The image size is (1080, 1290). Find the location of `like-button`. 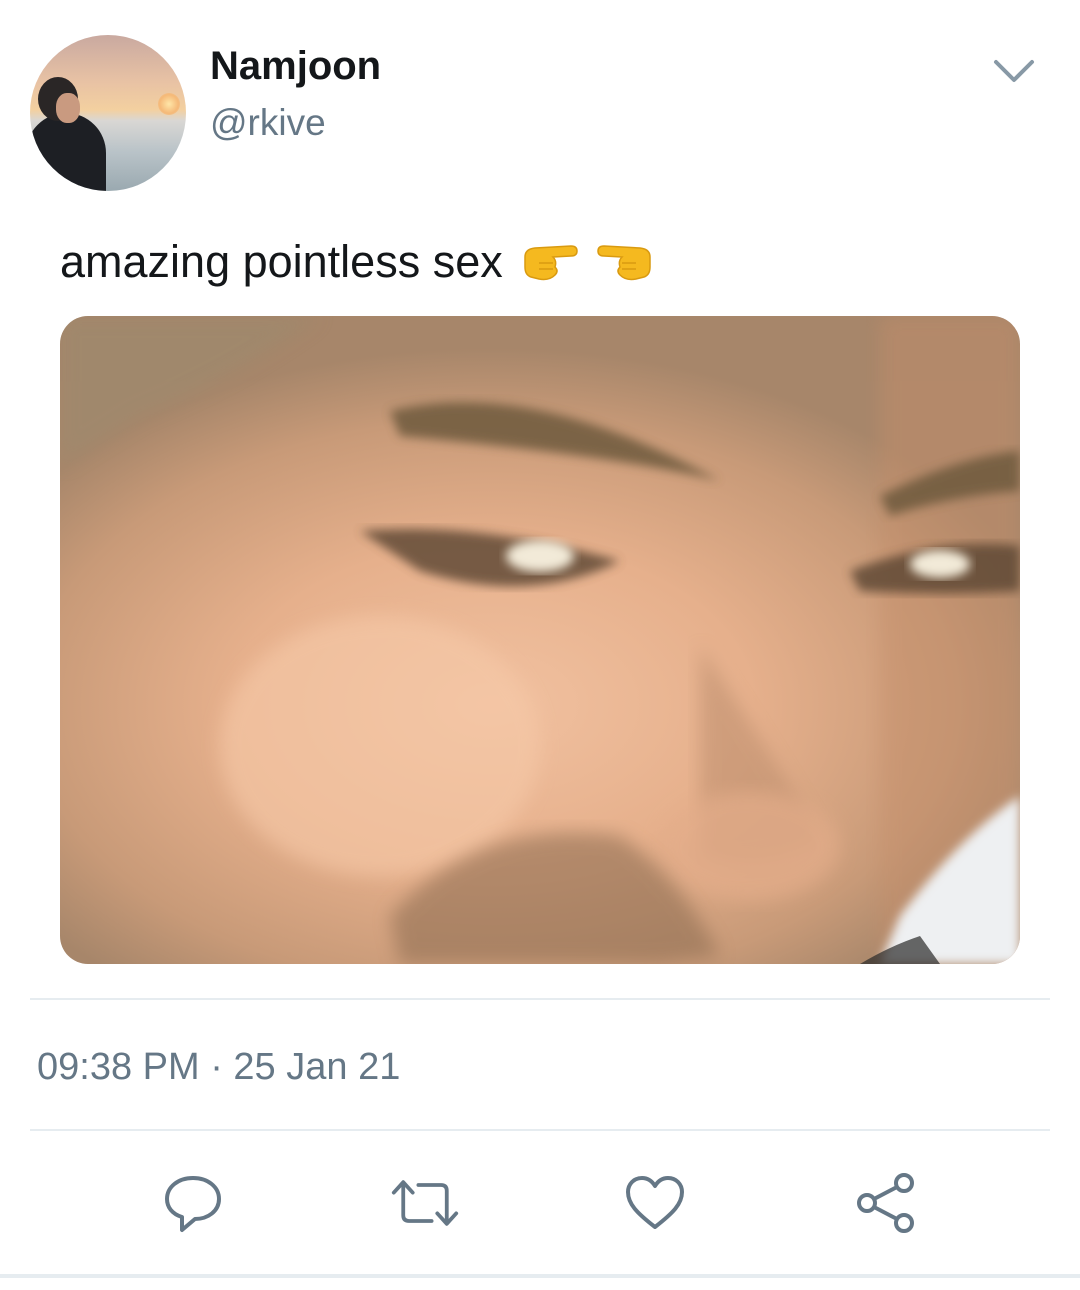

like-button is located at coordinates (655, 1203).